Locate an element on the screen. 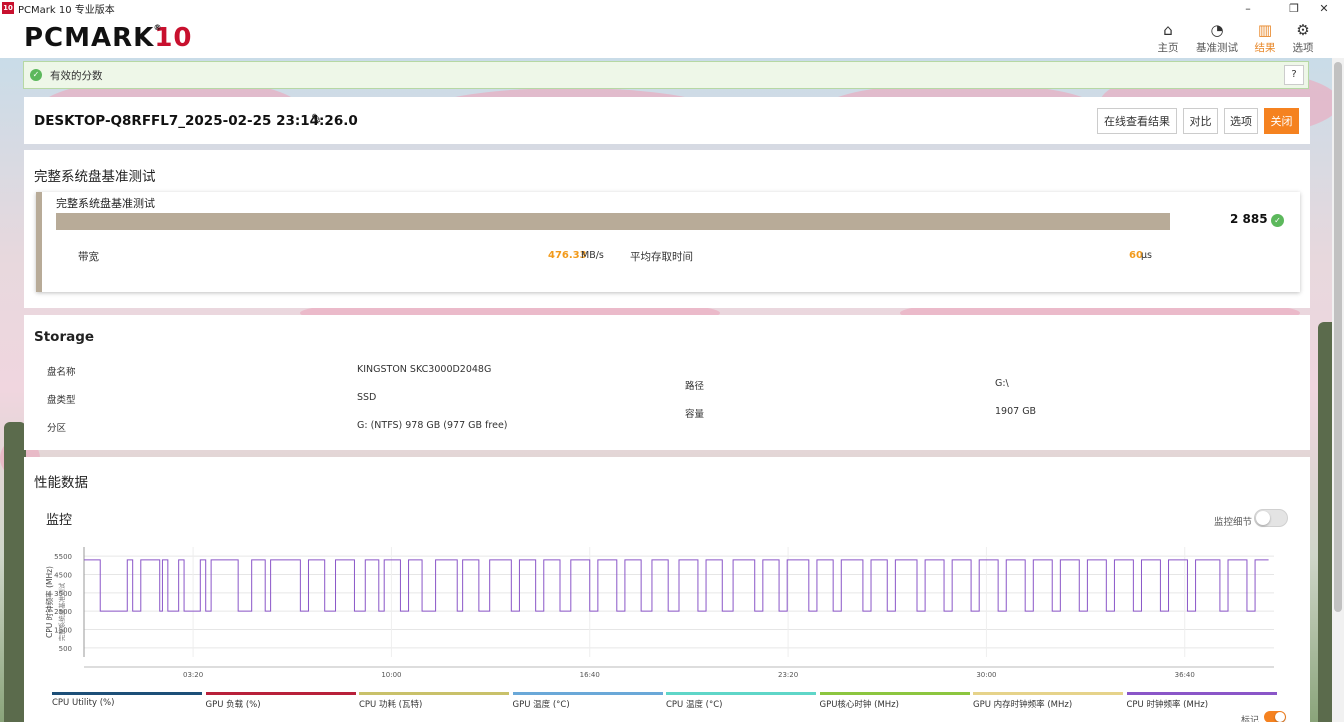 The width and height of the screenshot is (1344, 722). drive-name-label: 盘名称 is located at coordinates (61, 372).